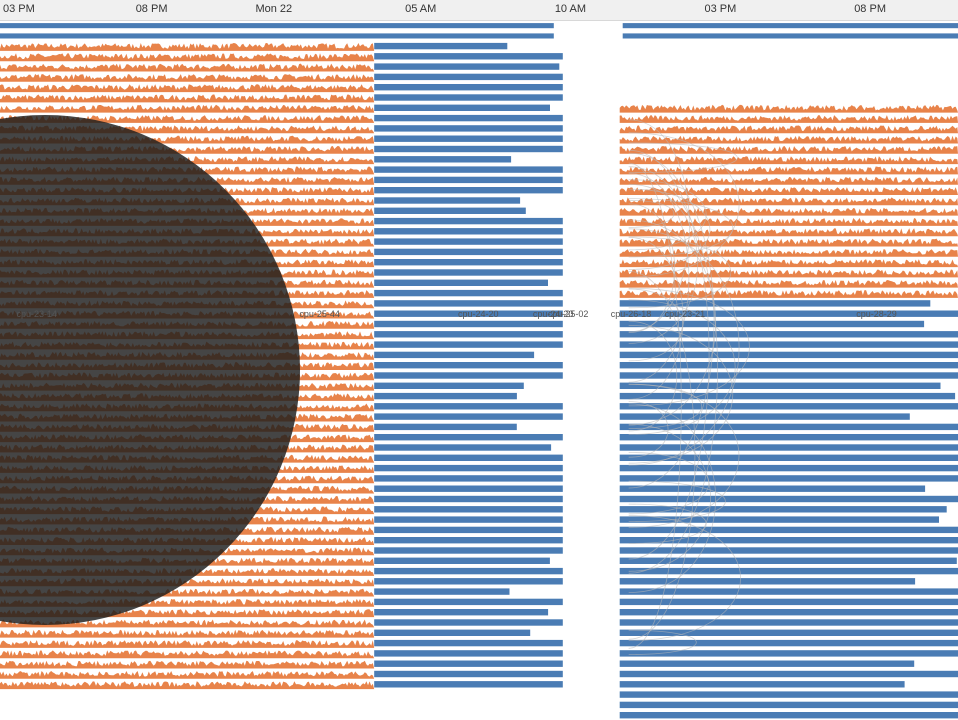 Image resolution: width=958 pixels, height=720 pixels. I want to click on time-axis: 03 PM 08 PM Mon 22 05 AM 10 AM 03 PM 08 PM, so click(479, 10).